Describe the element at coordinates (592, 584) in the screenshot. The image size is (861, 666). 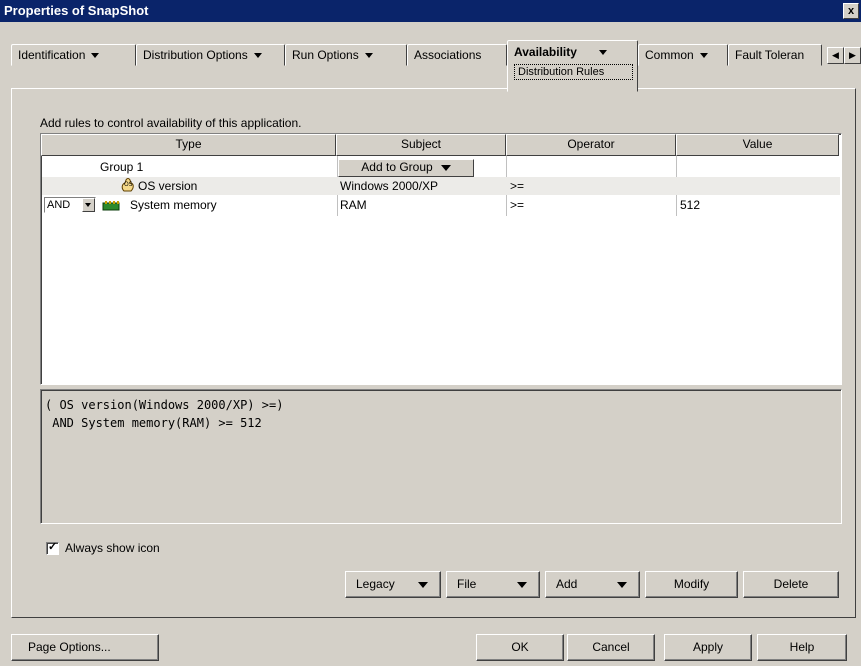
I see `add-button: Add` at that location.